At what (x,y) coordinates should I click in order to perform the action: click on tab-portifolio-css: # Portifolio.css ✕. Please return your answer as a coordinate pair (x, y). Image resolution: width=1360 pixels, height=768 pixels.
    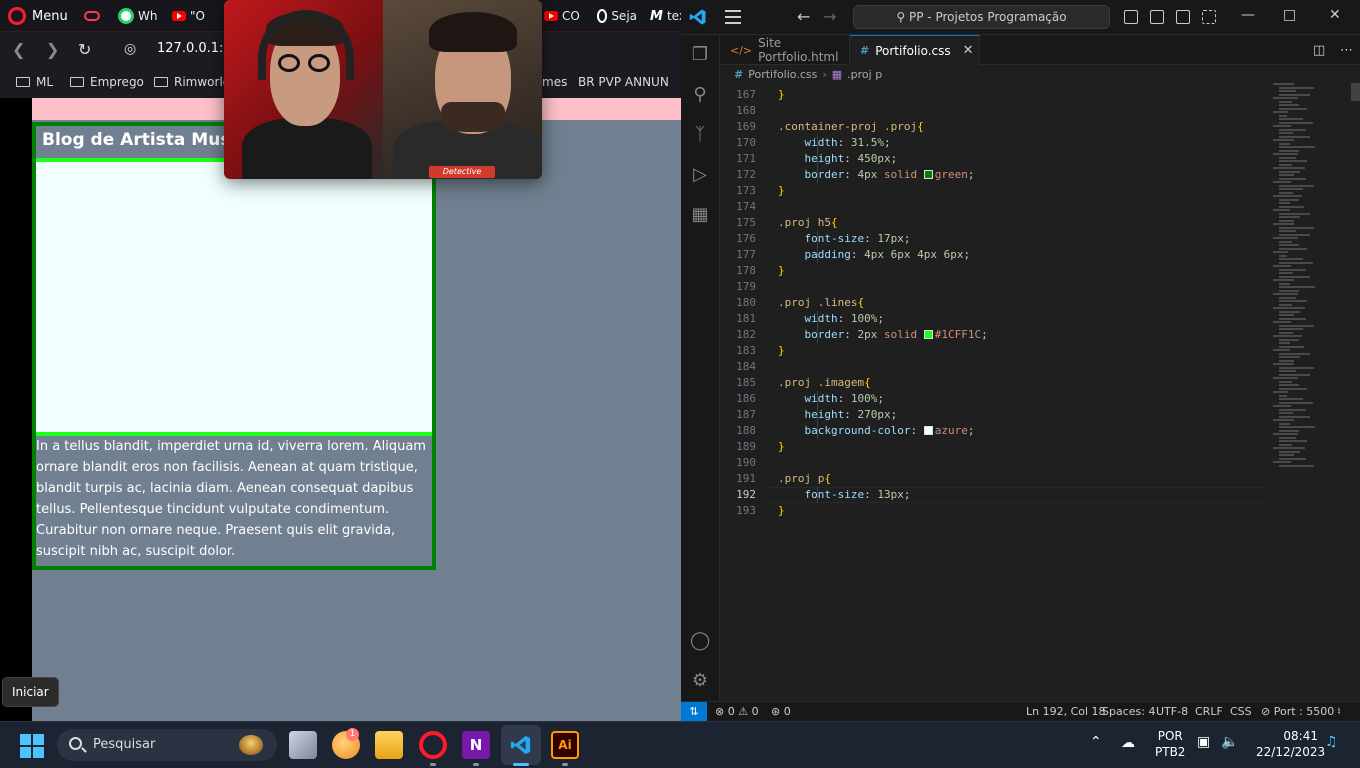
    Looking at the image, I should click on (915, 50).